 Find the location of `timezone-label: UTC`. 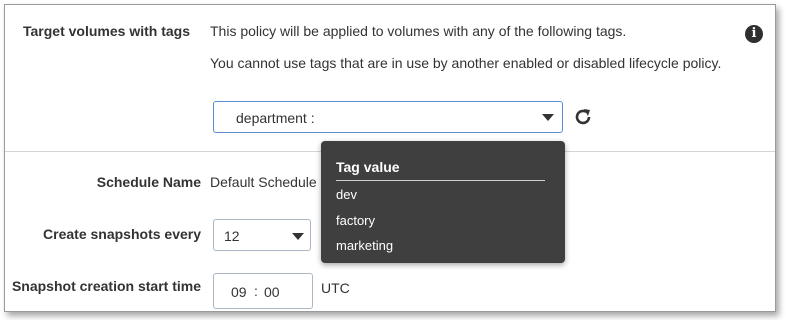

timezone-label: UTC is located at coordinates (335, 288).